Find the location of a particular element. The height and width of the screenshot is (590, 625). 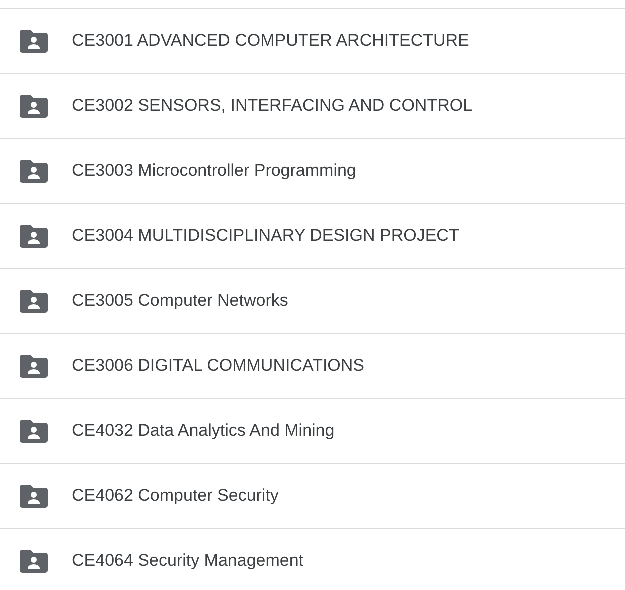

folder-row: CE4062 Computer Security is located at coordinates (312, 496).